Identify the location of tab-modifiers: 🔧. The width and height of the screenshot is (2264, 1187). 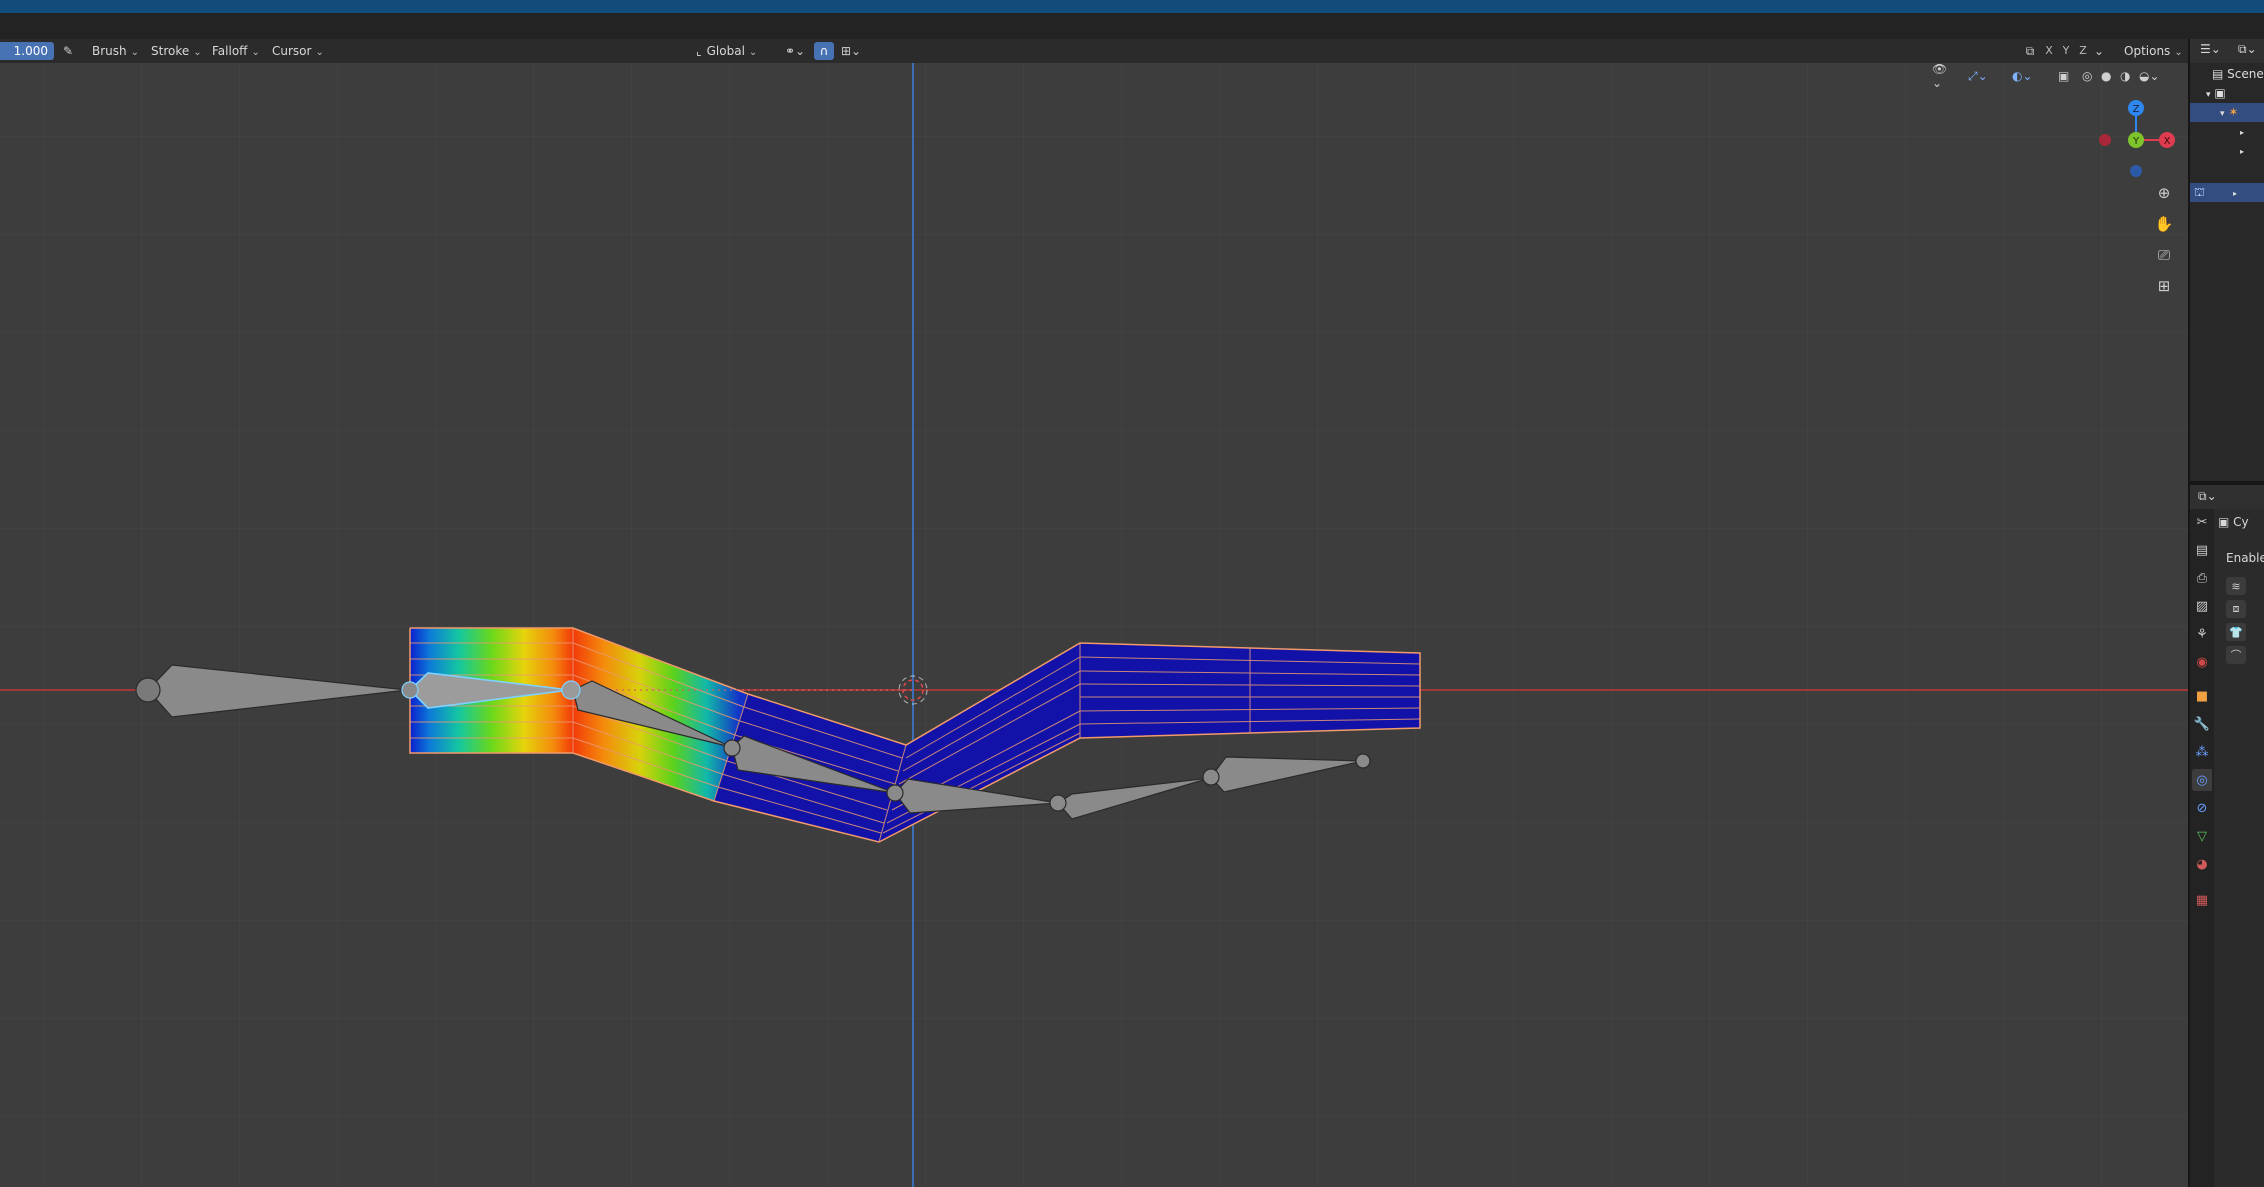
(2202, 724).